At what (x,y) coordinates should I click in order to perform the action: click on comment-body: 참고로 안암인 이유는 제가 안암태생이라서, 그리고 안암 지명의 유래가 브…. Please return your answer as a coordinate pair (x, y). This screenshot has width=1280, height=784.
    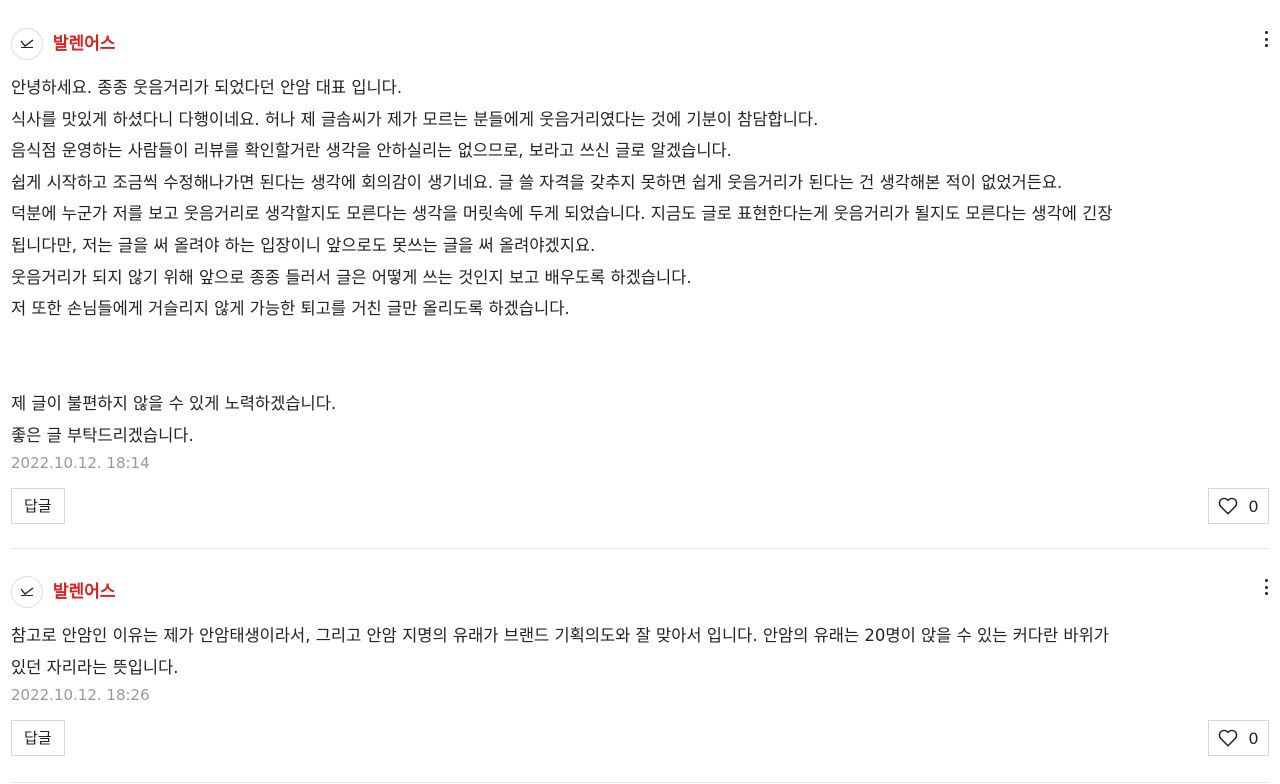
    Looking at the image, I should click on (640, 651).